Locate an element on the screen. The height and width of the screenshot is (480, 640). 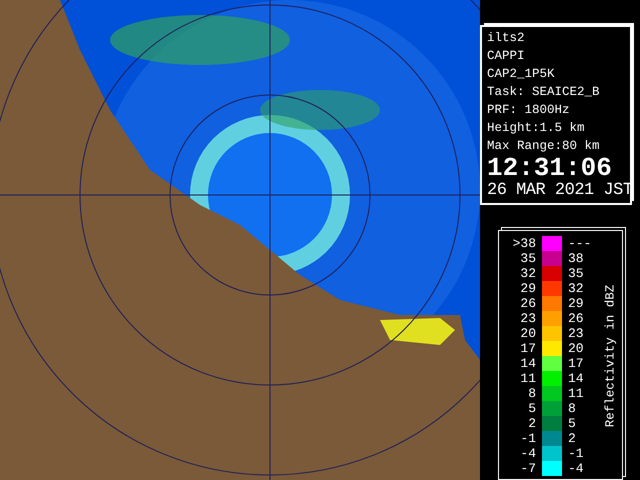
info-text: CAPPI is located at coordinates (506, 56).